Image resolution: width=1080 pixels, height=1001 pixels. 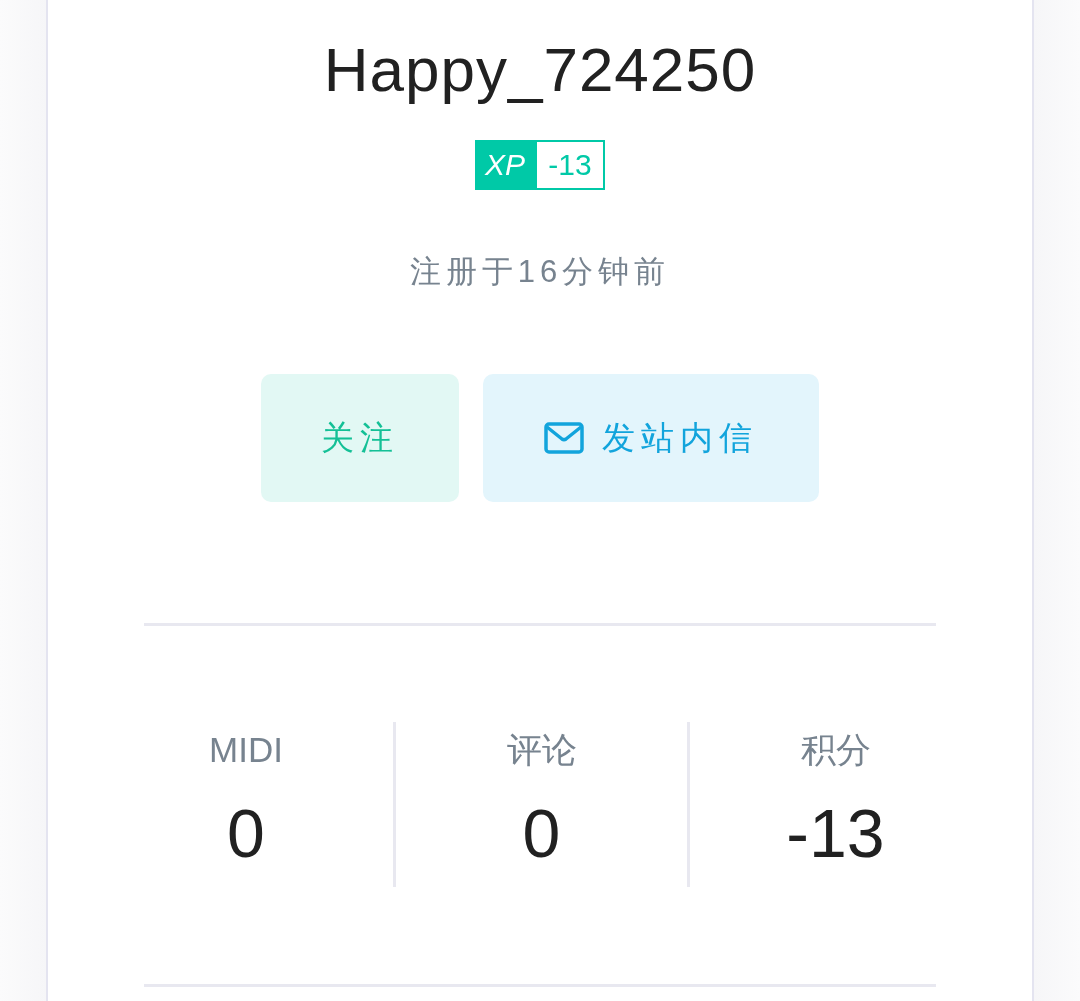 What do you see at coordinates (540, 70) in the screenshot?
I see `user-name: Happy_724250` at bounding box center [540, 70].